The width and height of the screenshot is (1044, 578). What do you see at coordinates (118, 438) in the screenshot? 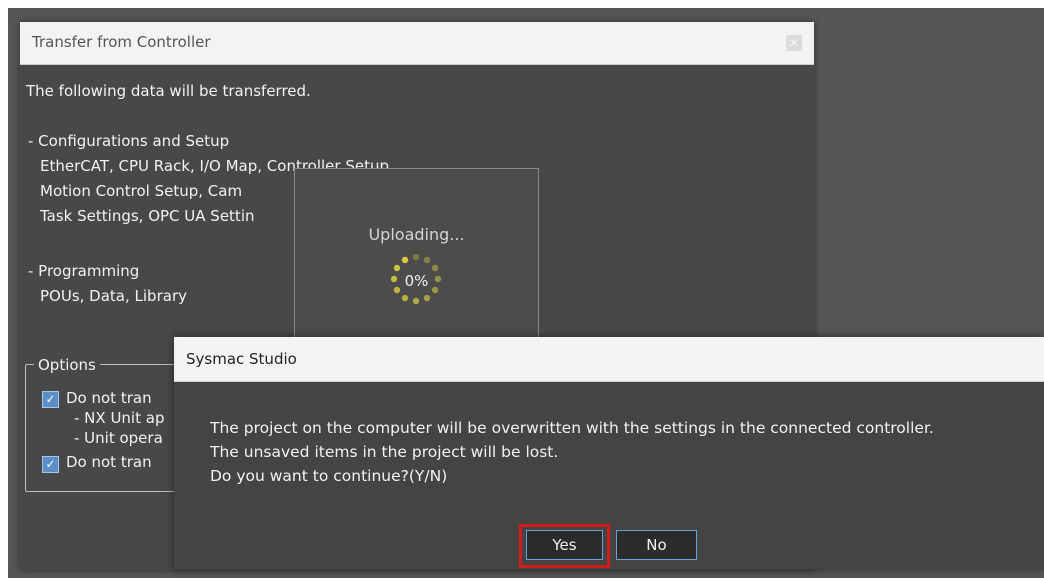
I see `option-sub-label: - Unit opera` at bounding box center [118, 438].